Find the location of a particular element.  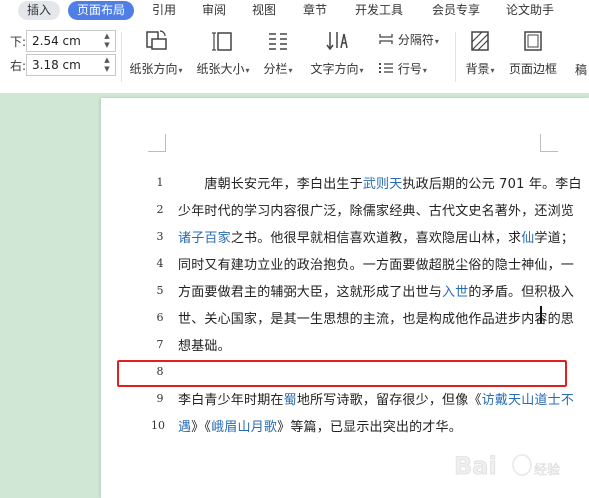

svg-text: Bai is located at coordinates (475, 466).